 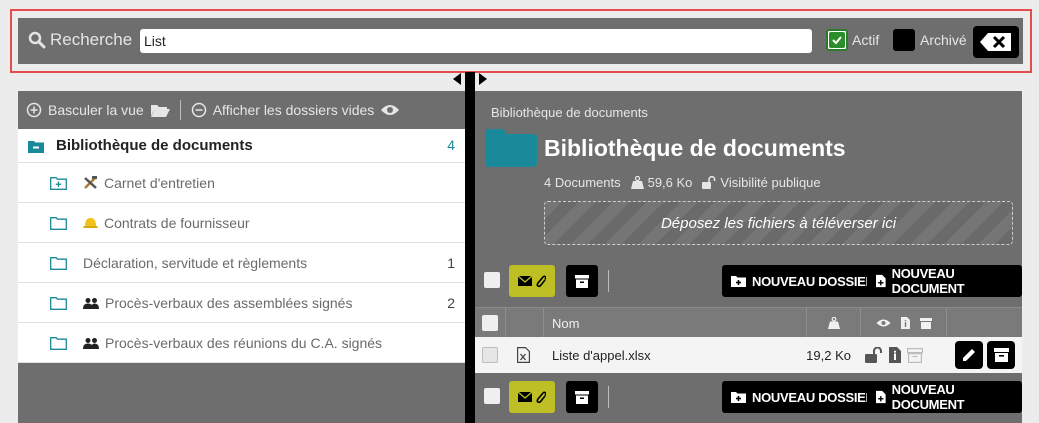 What do you see at coordinates (229, 302) in the screenshot?
I see `tree-item-label: Procès-verbaux des assemblées signés` at bounding box center [229, 302].